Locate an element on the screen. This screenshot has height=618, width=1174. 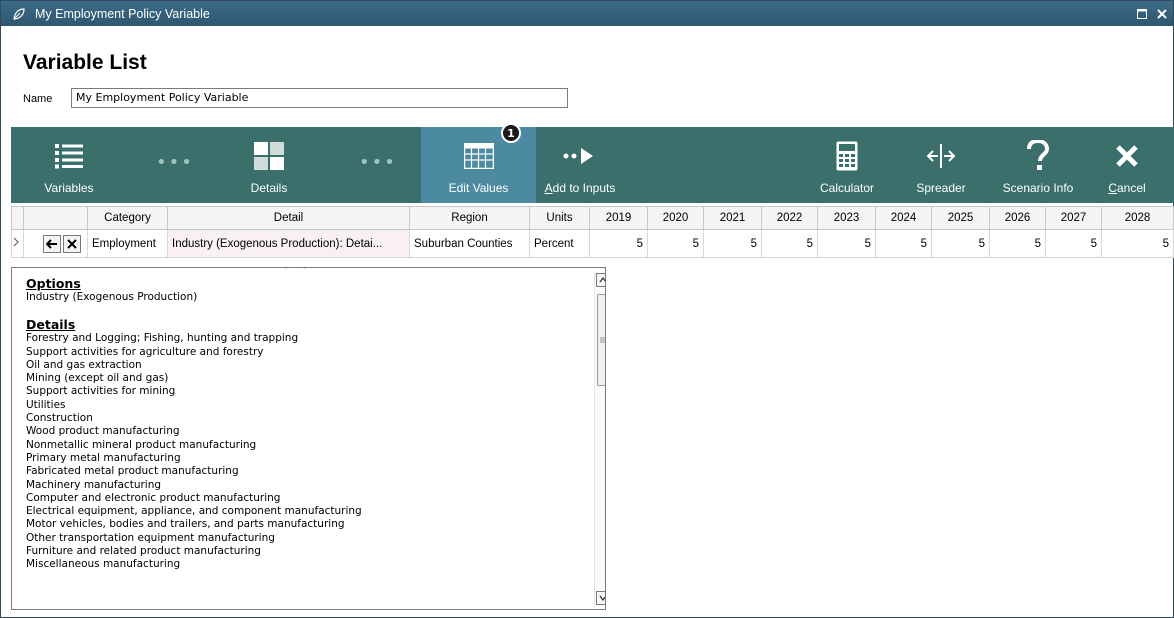
scenario-info-button: Scenario Info is located at coordinates (1038, 165).